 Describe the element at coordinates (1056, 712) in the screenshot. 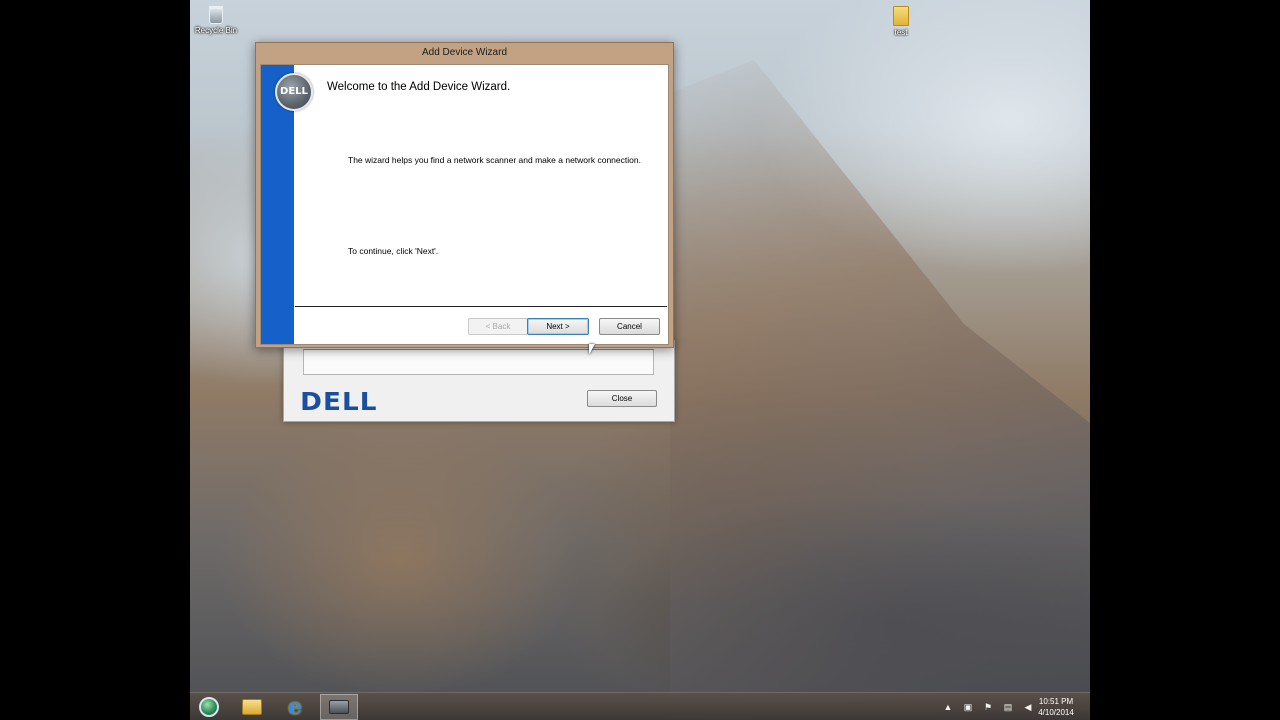

I see `clock-date: 4/10/2014` at that location.